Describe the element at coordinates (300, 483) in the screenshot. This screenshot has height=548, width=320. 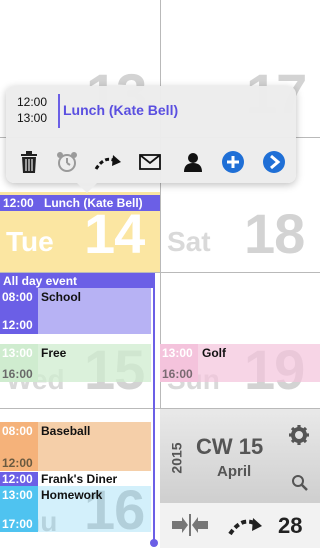
I see `search-icon` at that location.